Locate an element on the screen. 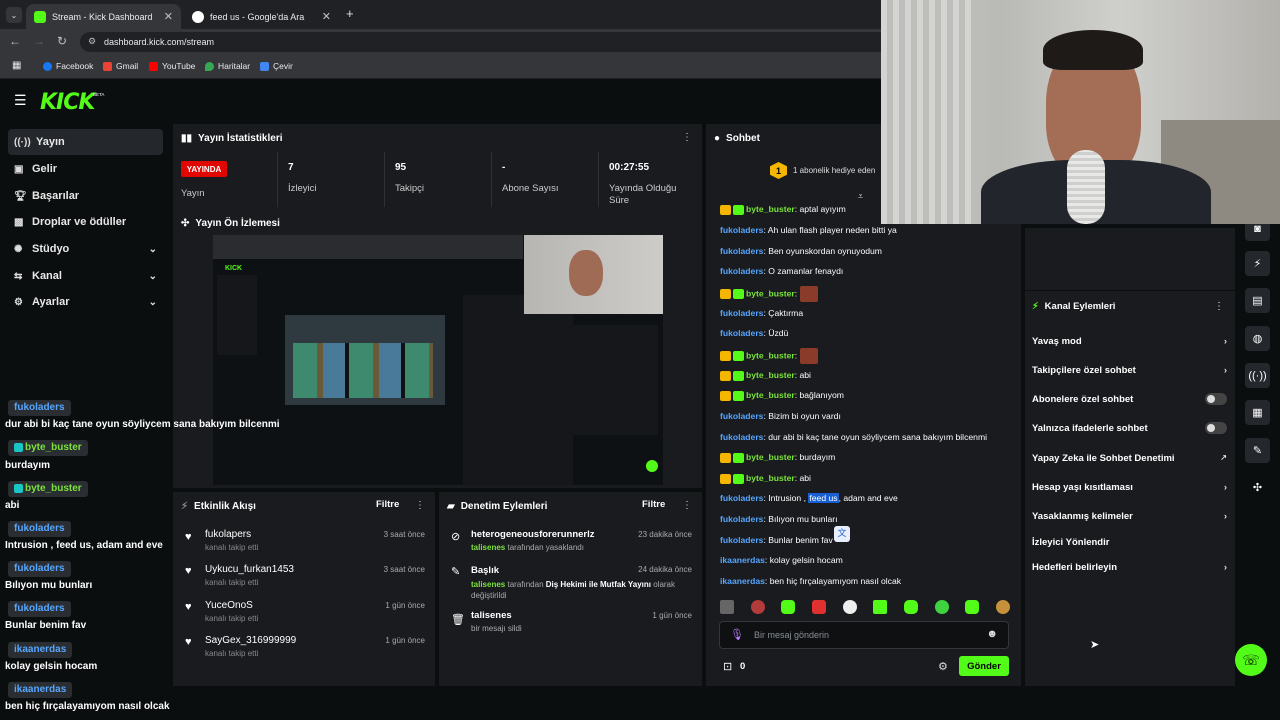 The height and width of the screenshot is (720, 1280). sidebar-item-basarilar: 🏆︎ Başarılar is located at coordinates (85, 196).